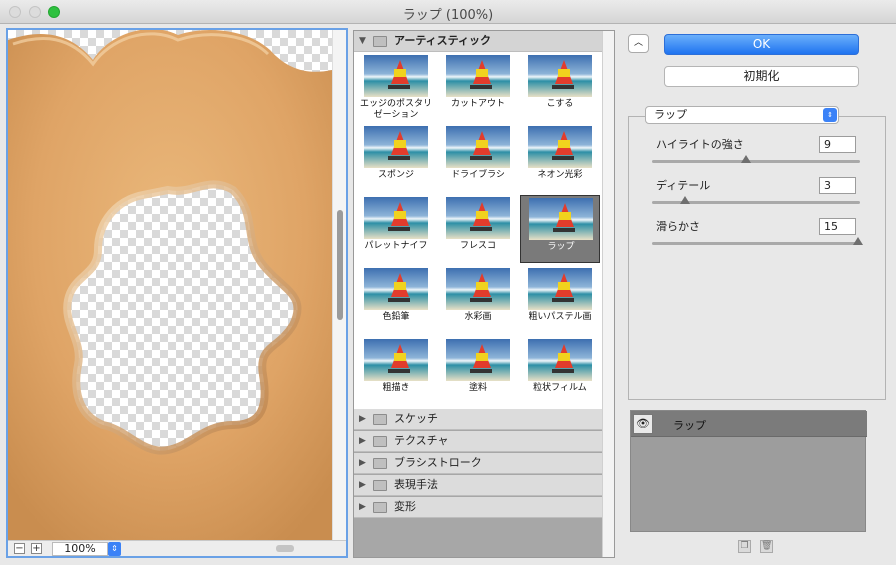 Image resolution: width=896 pixels, height=565 pixels. What do you see at coordinates (761, 44) in the screenshot?
I see `ok-button: OK` at bounding box center [761, 44].